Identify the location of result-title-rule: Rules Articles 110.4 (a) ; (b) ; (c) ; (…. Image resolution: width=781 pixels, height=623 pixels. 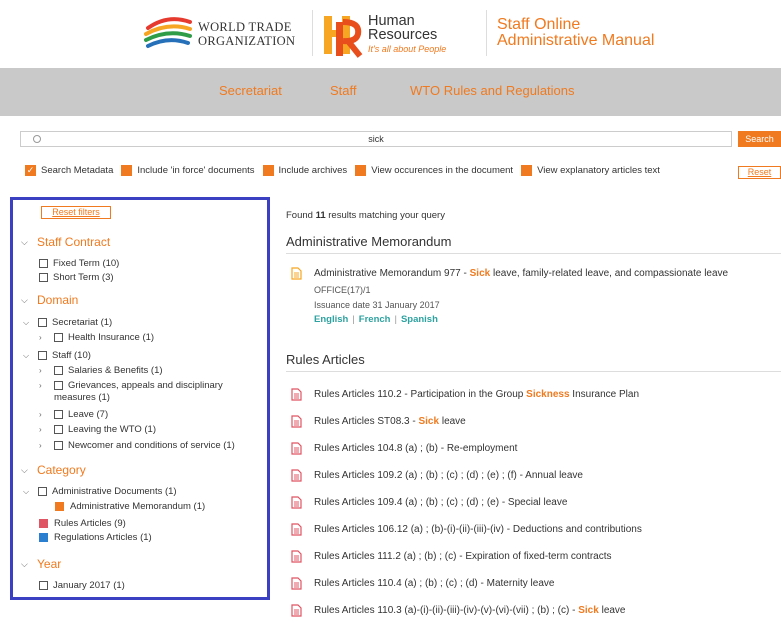
(434, 583).